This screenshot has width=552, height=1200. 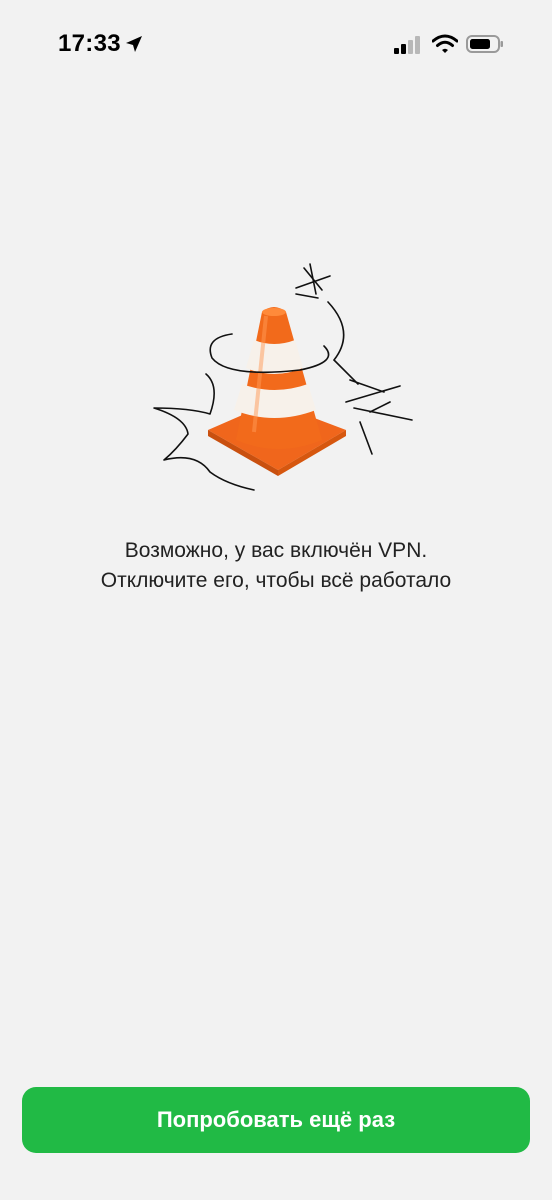 I want to click on battery-icon, so click(x=484, y=44).